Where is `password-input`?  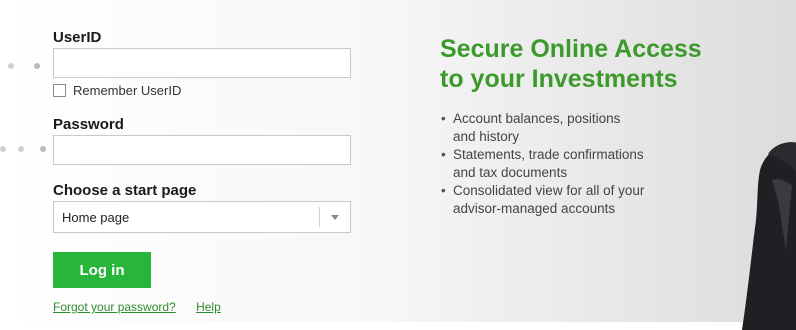
password-input is located at coordinates (202, 150).